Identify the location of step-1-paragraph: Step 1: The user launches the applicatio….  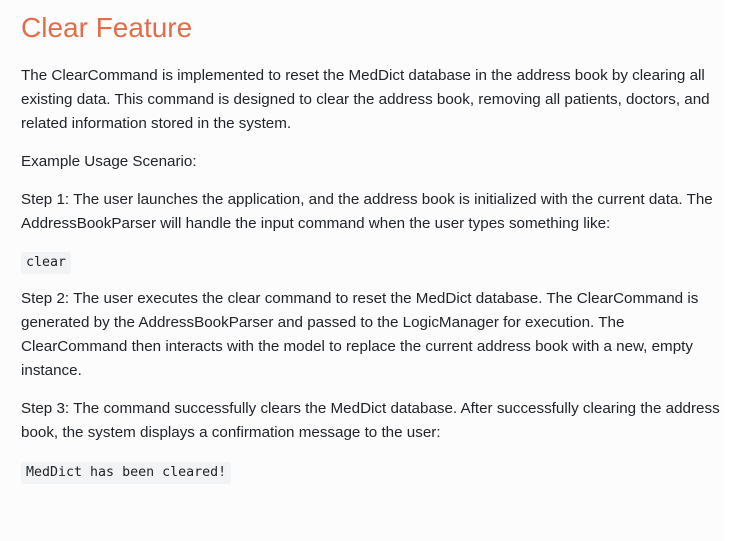
(367, 211).